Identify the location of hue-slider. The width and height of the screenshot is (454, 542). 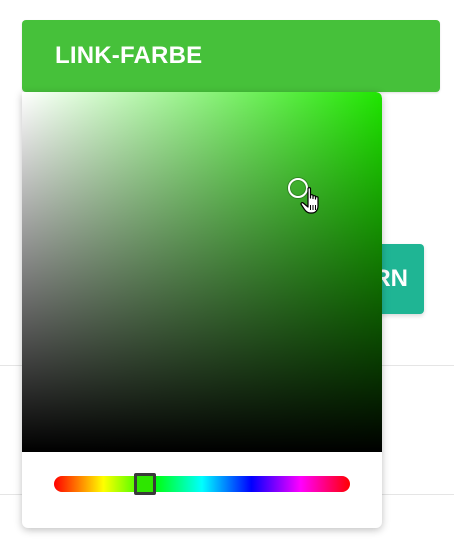
(202, 484).